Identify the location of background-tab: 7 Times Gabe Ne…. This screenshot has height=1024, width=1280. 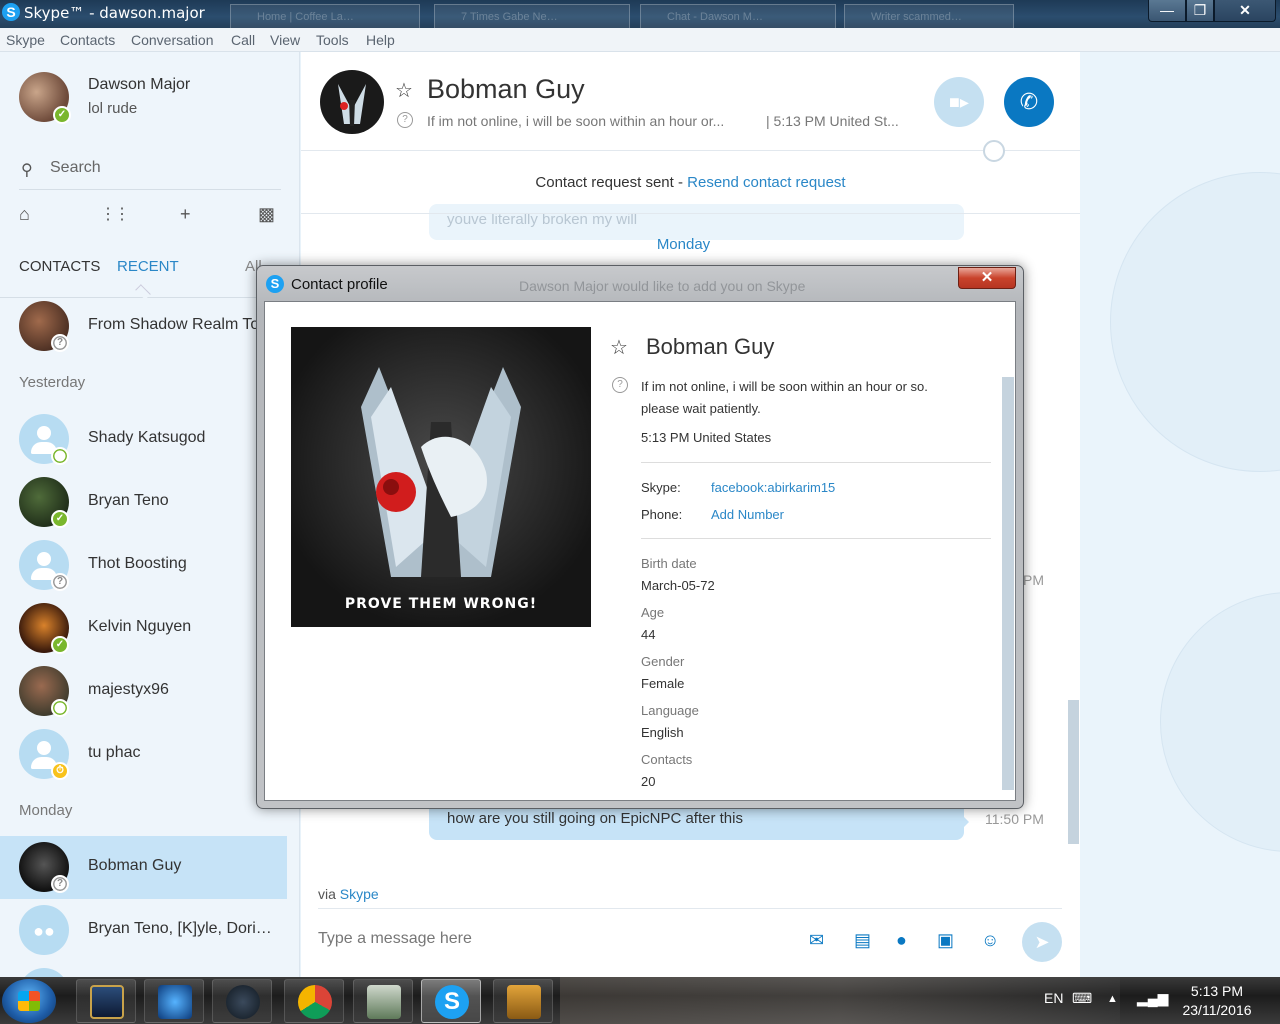
(532, 16).